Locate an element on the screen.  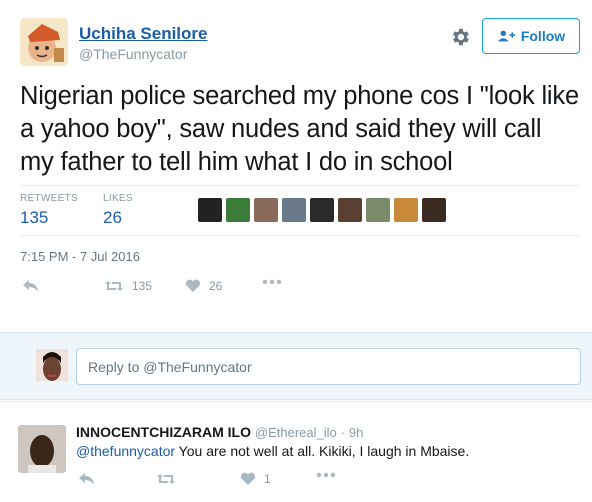
current-user-avatar is located at coordinates (52, 365).